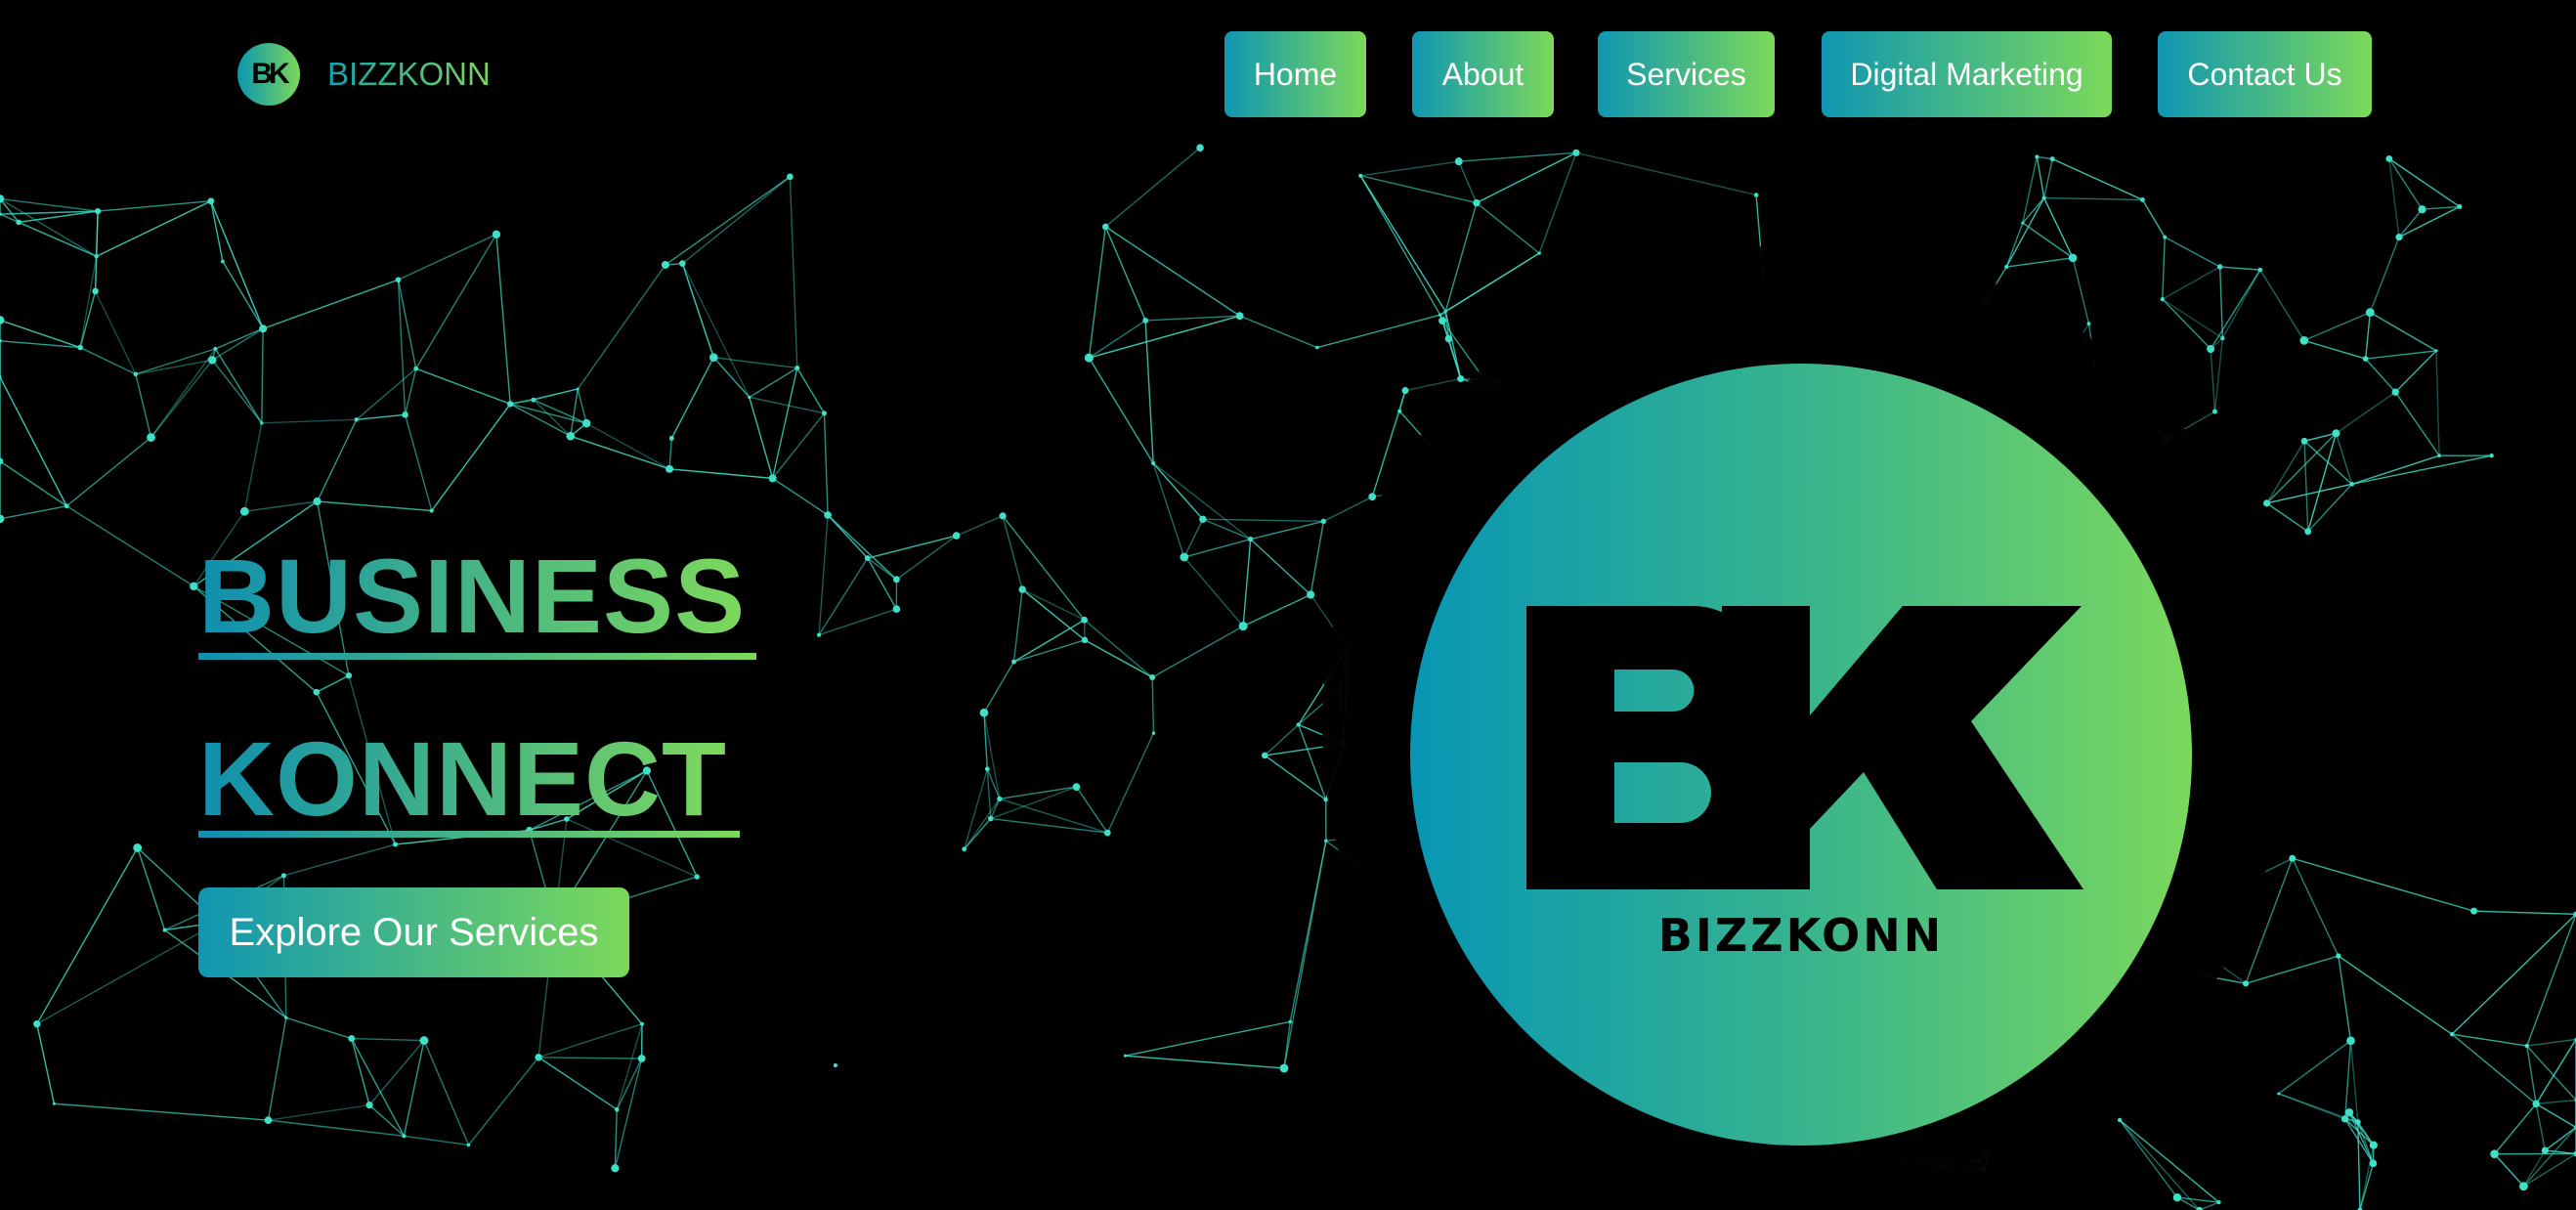 This screenshot has height=1210, width=2576. What do you see at coordinates (1483, 74) in the screenshot?
I see `nav-about-button: About` at bounding box center [1483, 74].